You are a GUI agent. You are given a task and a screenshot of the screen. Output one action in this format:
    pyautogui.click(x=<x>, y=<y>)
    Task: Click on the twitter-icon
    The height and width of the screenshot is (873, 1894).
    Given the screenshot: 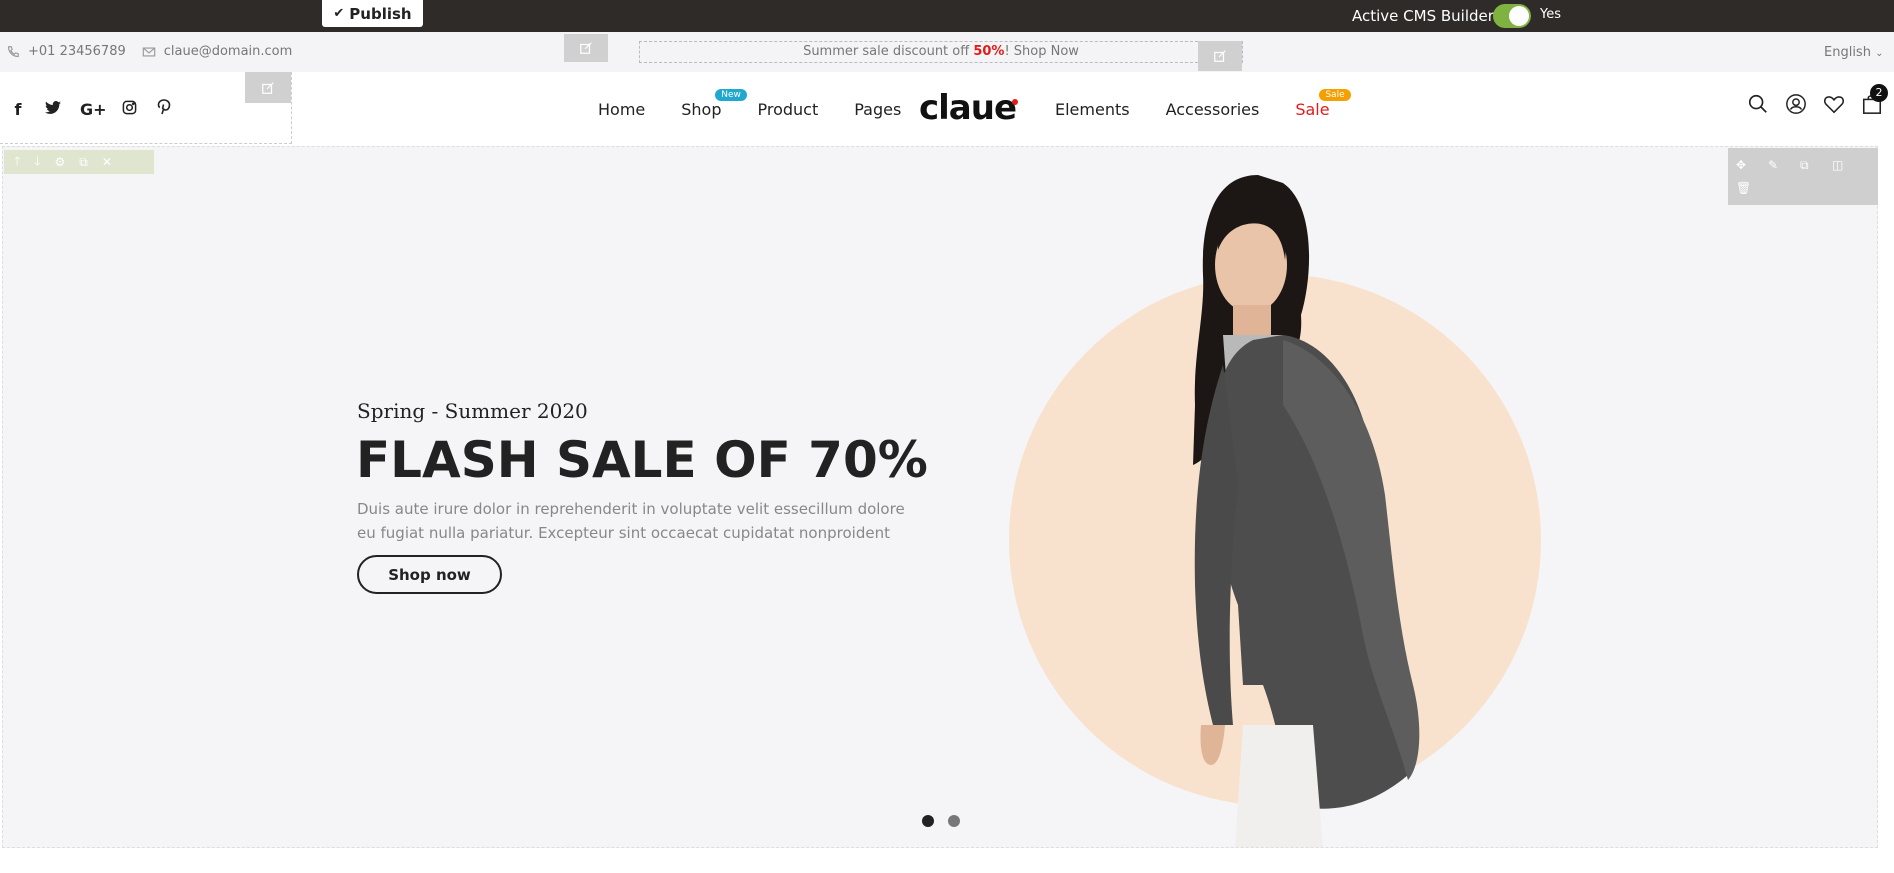 What is the action you would take?
    pyautogui.click(x=53, y=109)
    